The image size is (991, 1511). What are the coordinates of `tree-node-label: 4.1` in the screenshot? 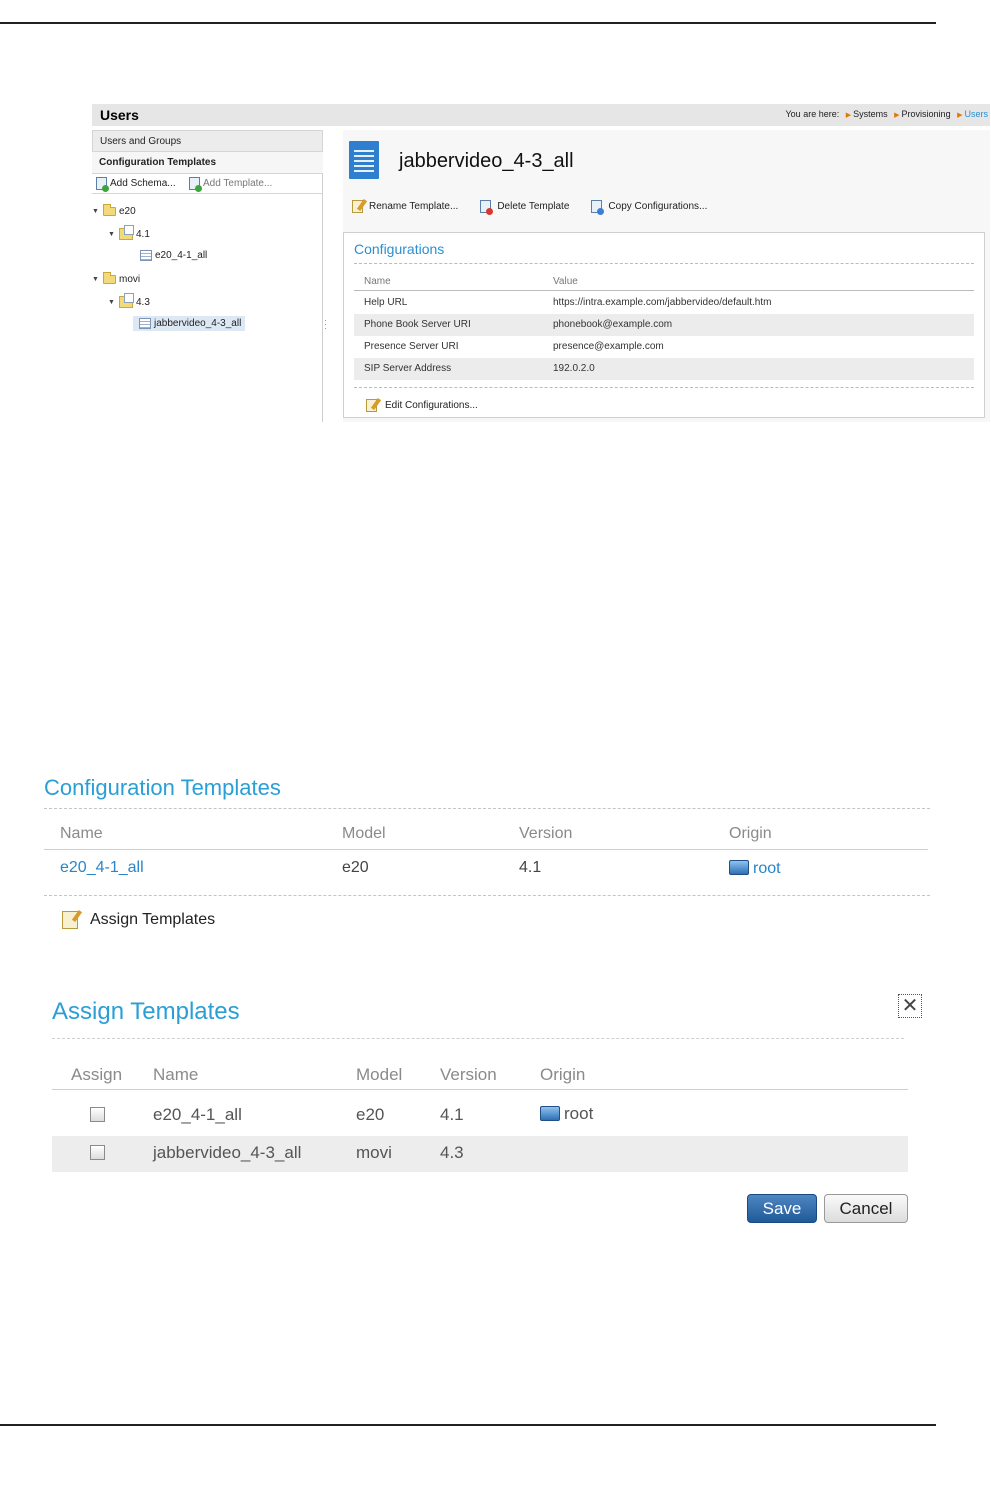 It's located at (143, 234).